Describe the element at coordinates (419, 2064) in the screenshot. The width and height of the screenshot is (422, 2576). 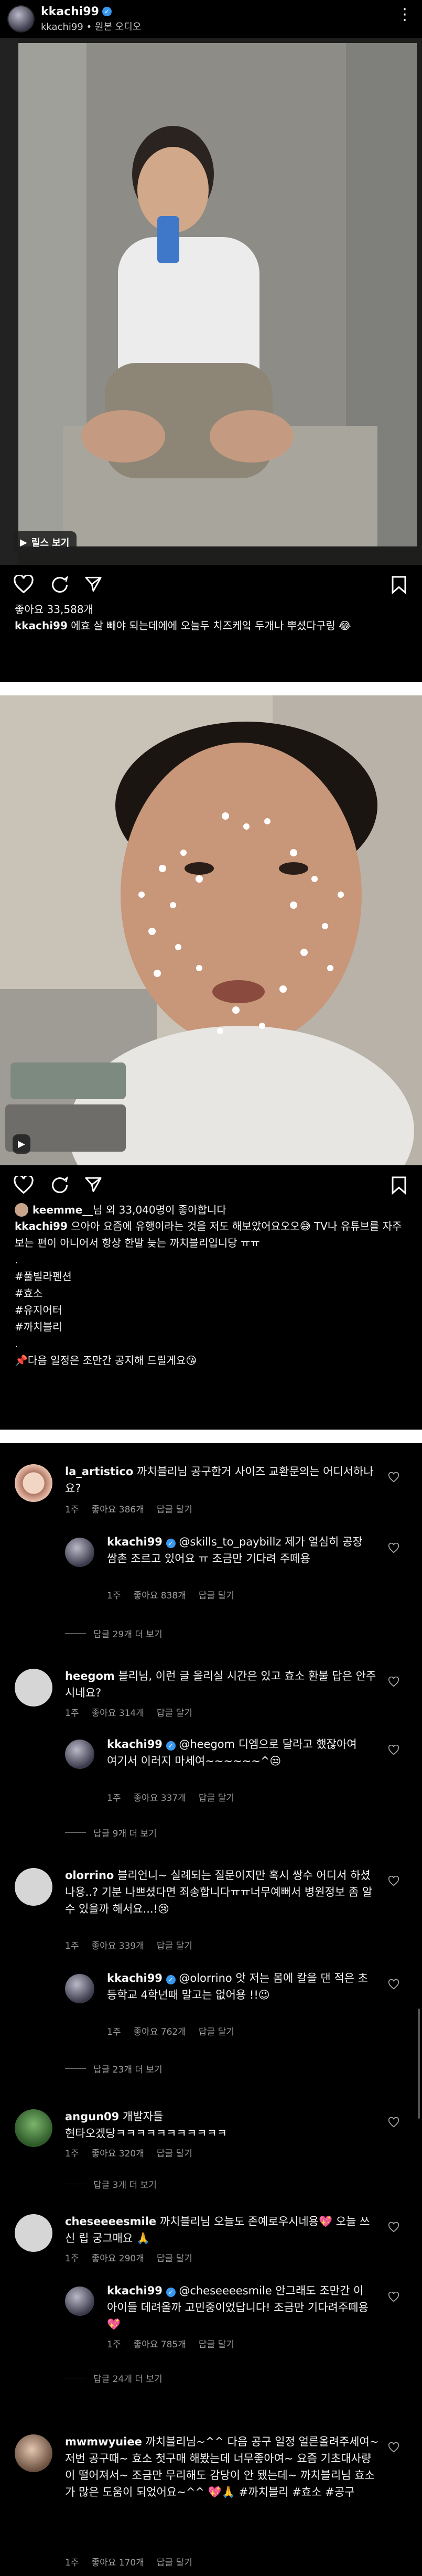
I see `scrollbar` at that location.